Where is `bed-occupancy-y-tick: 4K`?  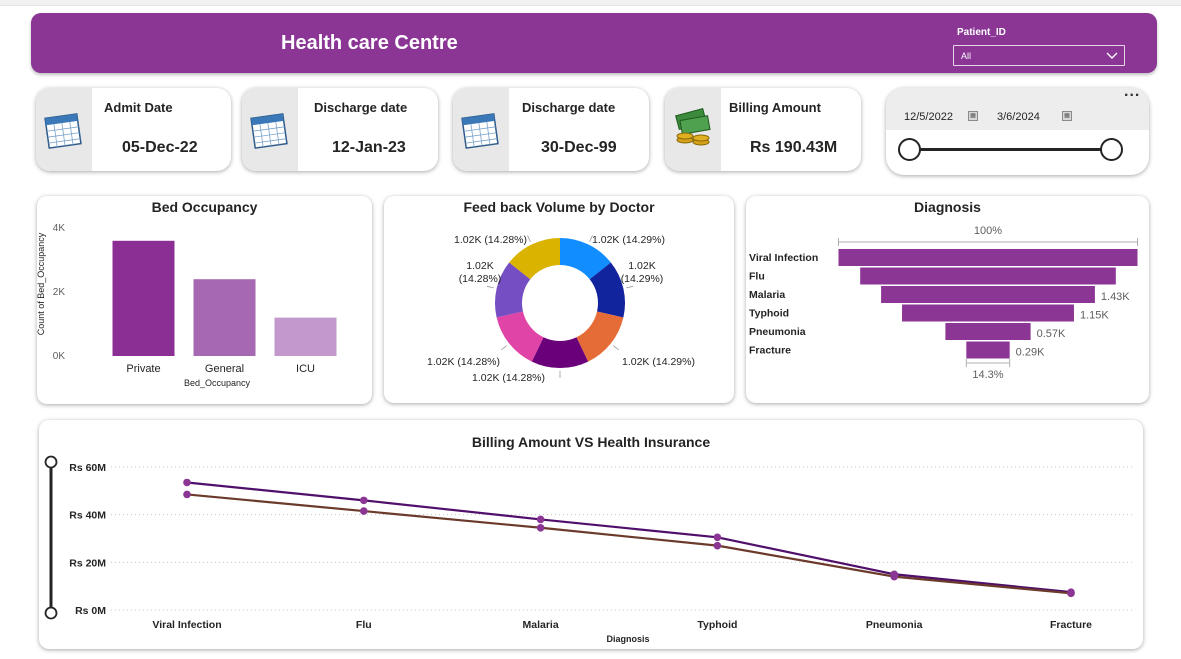
bed-occupancy-y-tick: 4K is located at coordinates (59, 228).